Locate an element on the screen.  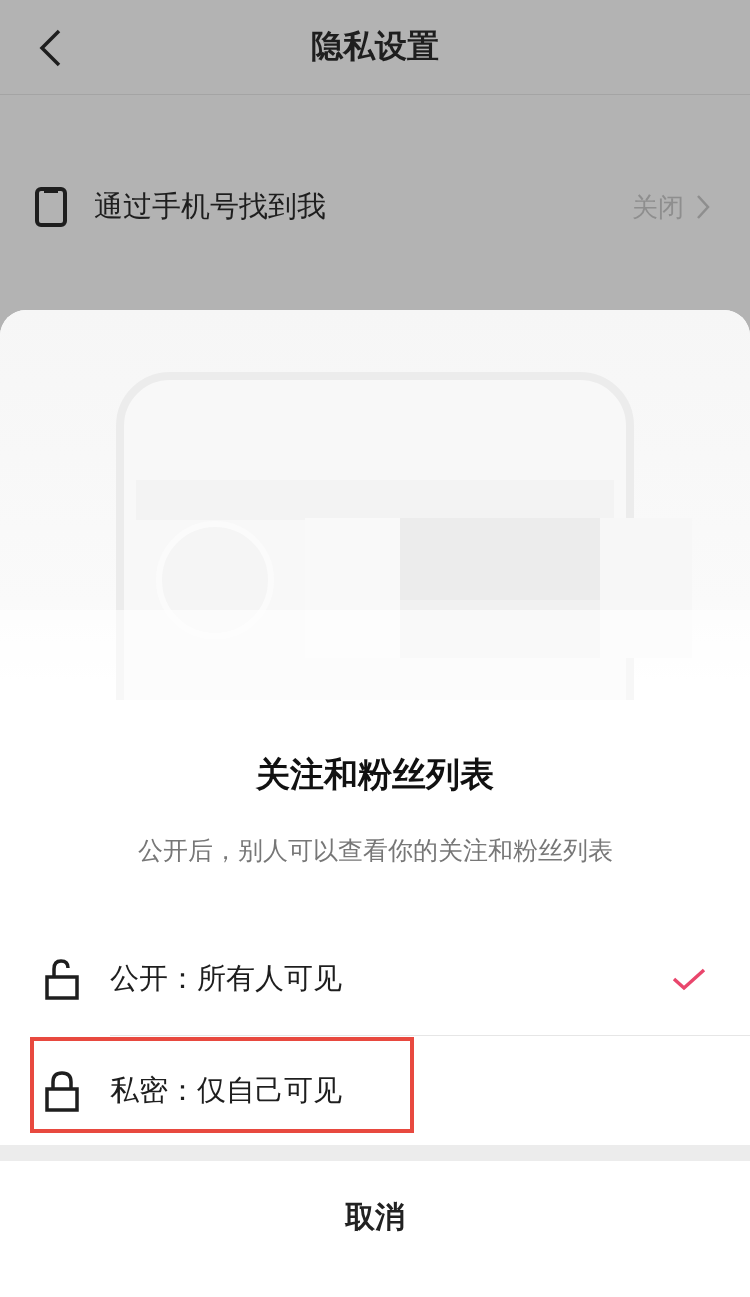
chevron-icon is located at coordinates (703, 207).